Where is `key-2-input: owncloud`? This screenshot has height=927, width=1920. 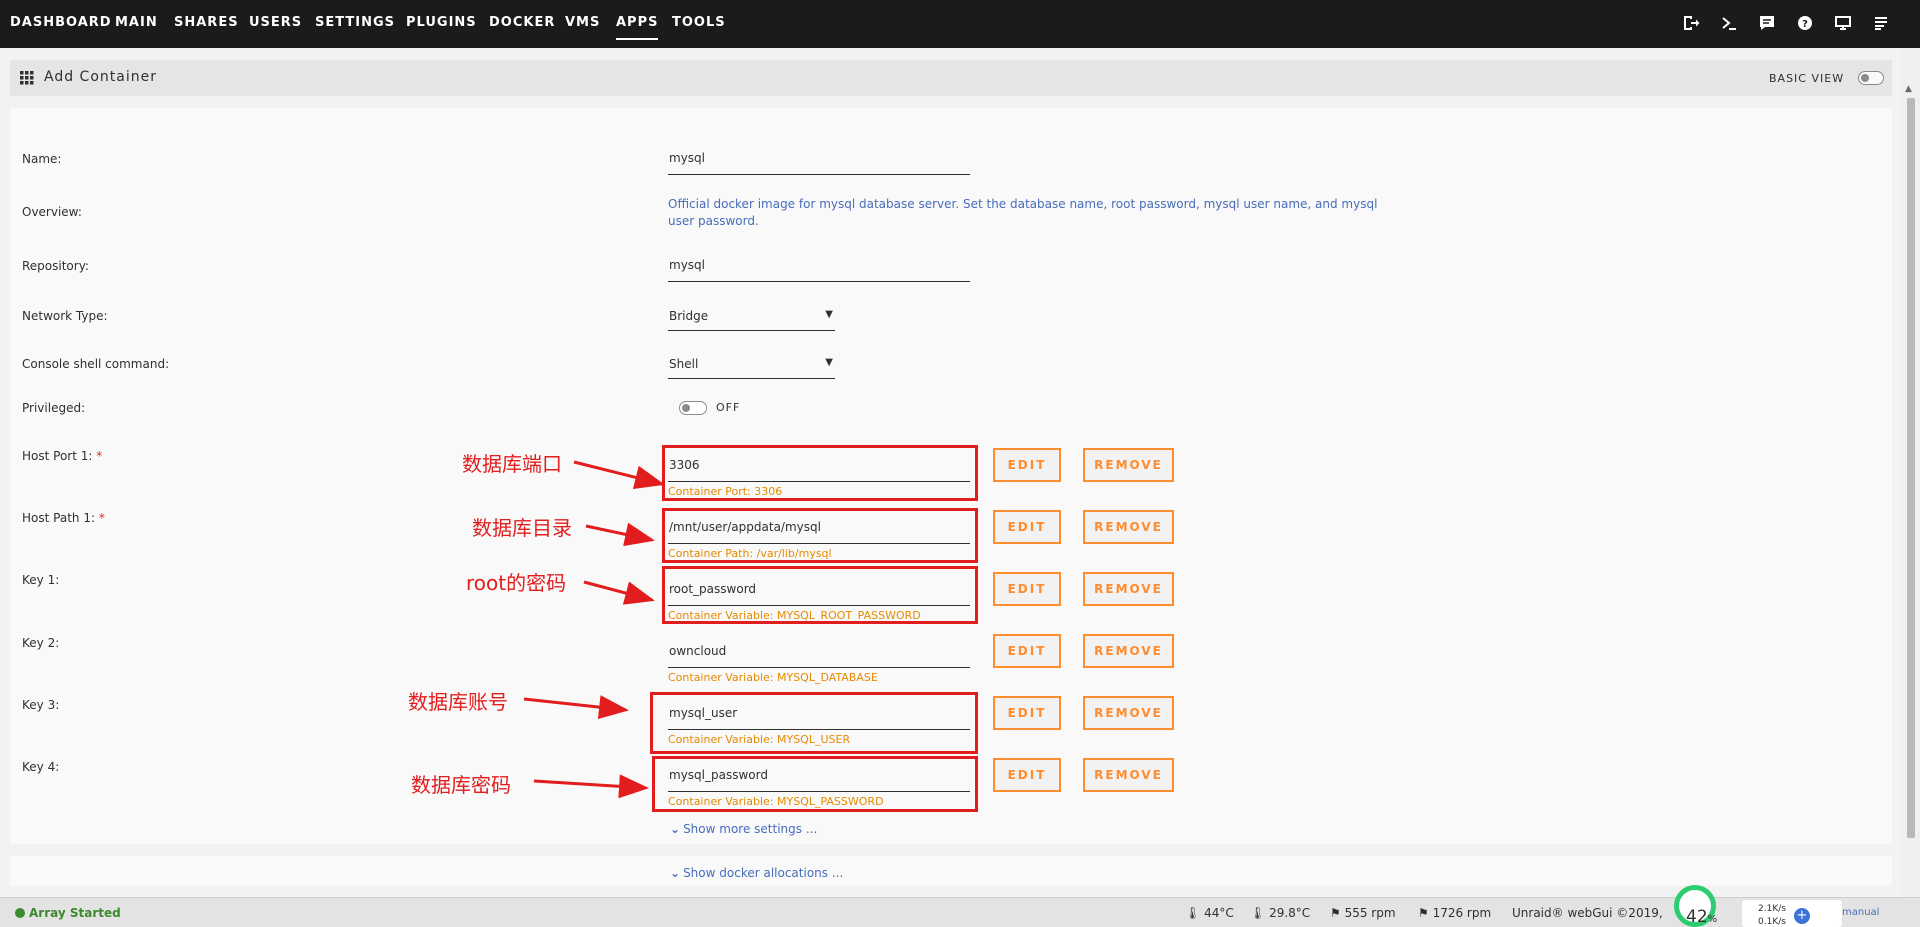 key-2-input: owncloud is located at coordinates (819, 656).